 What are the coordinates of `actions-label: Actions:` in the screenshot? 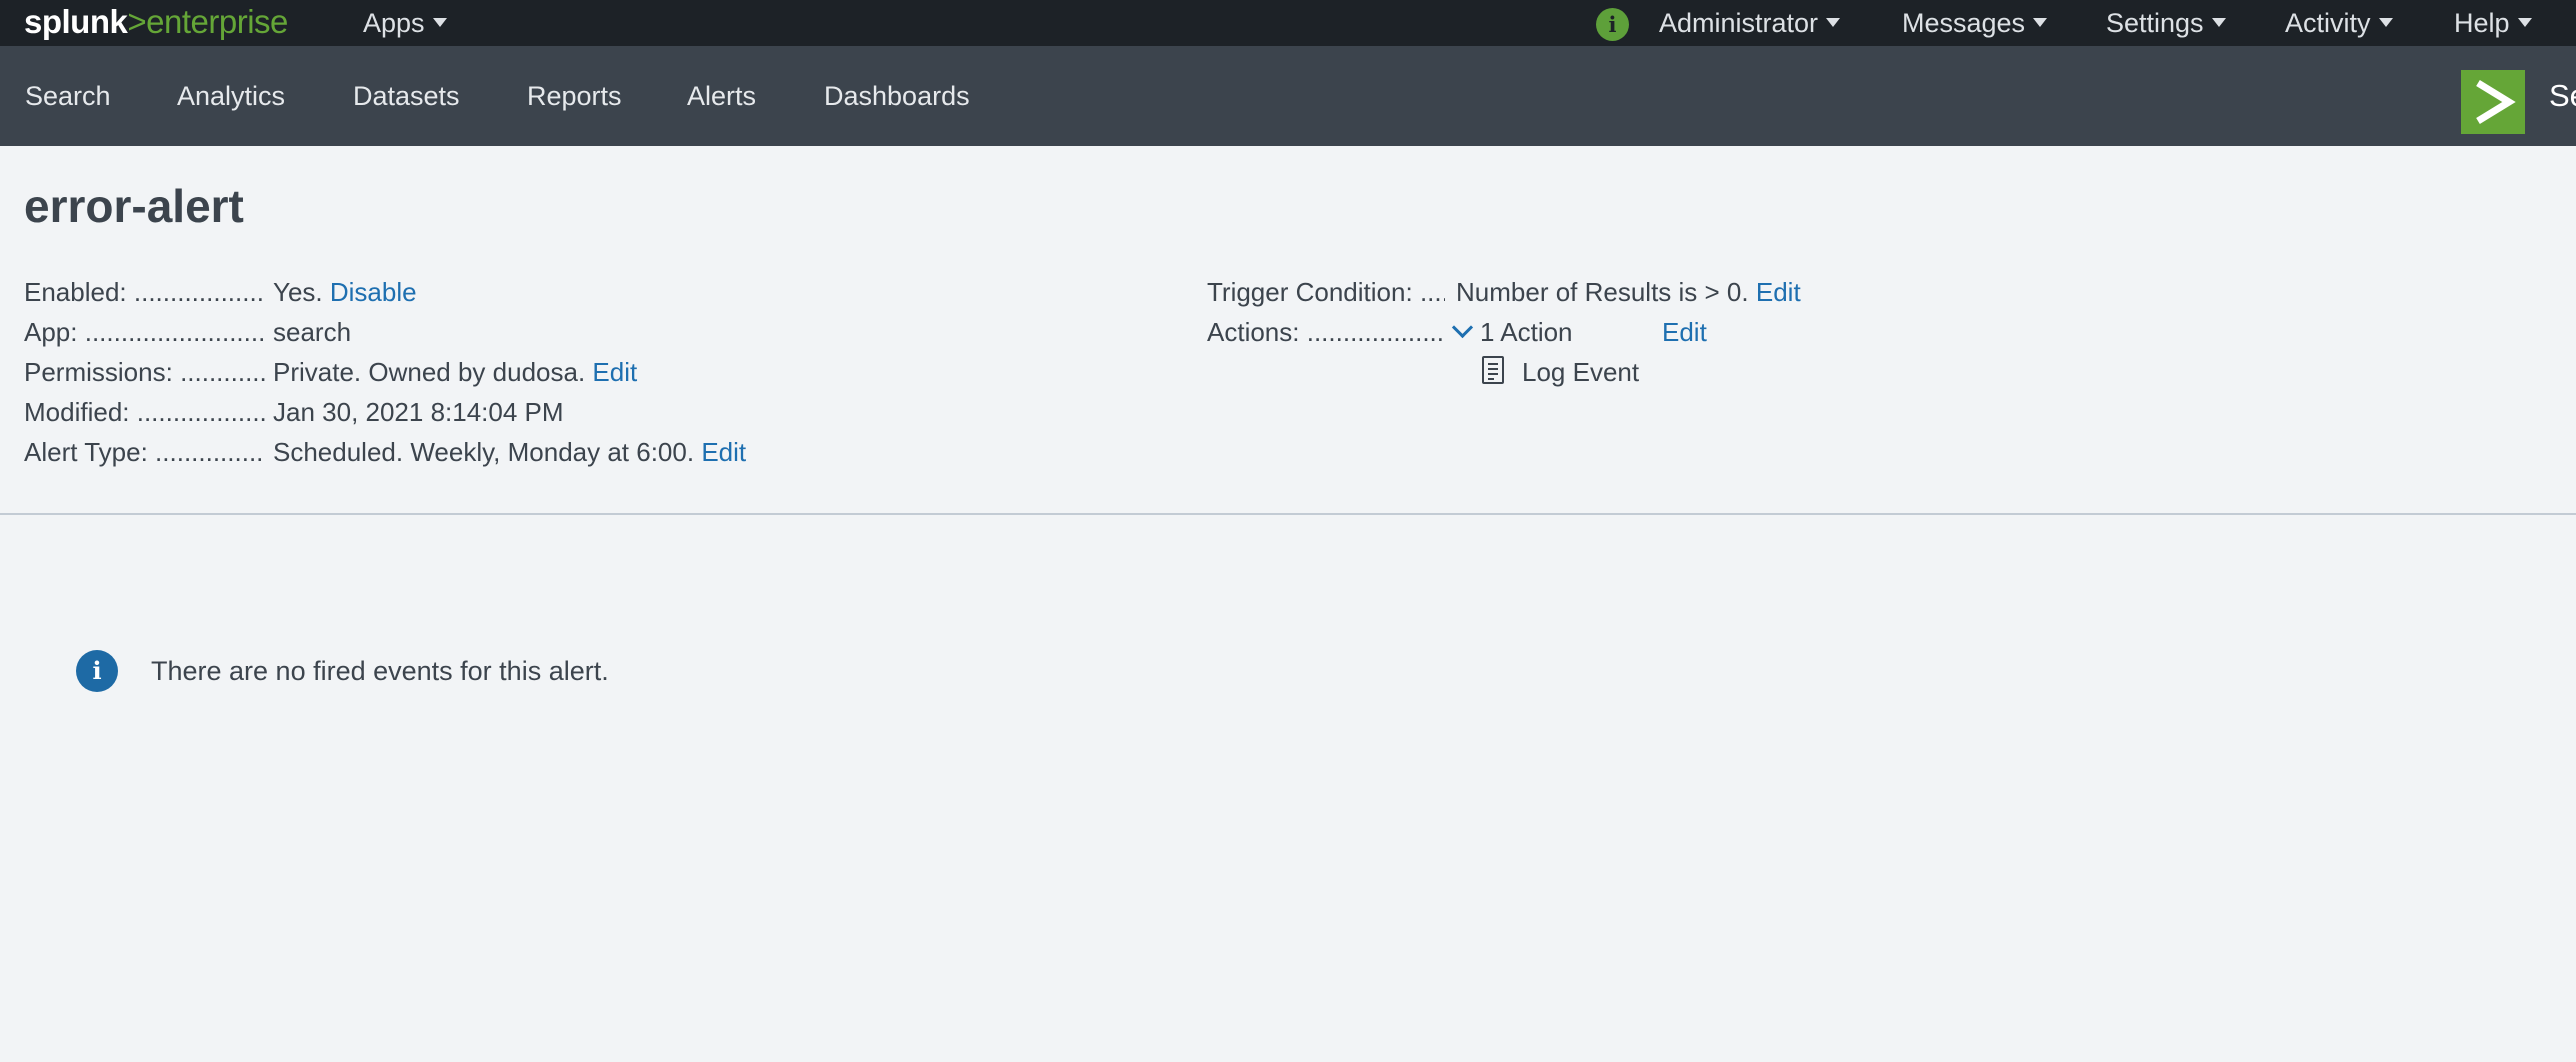 It's located at (1253, 332).